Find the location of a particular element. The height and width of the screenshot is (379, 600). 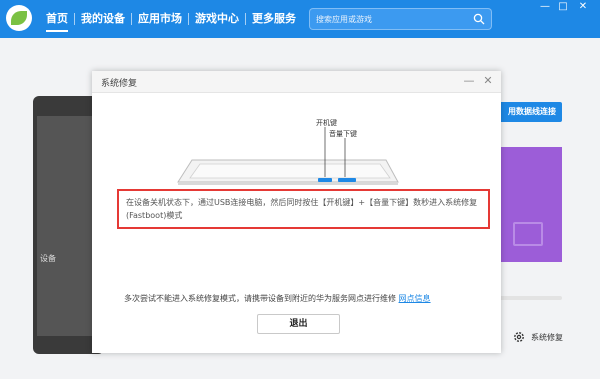

power-key-label: 开机键 is located at coordinates (326, 123).